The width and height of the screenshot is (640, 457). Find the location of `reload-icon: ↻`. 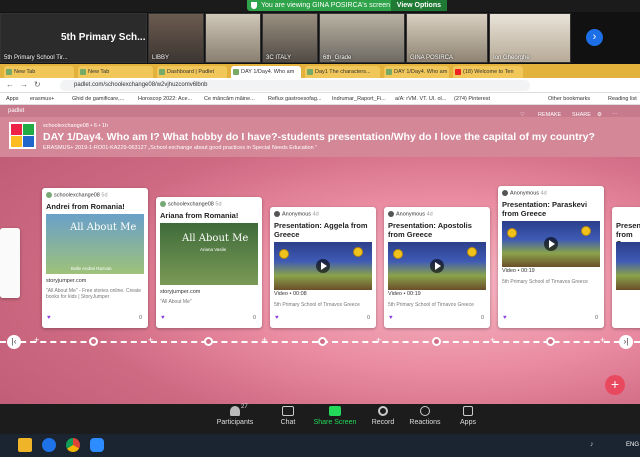

reload-icon: ↻ is located at coordinates (37, 84).